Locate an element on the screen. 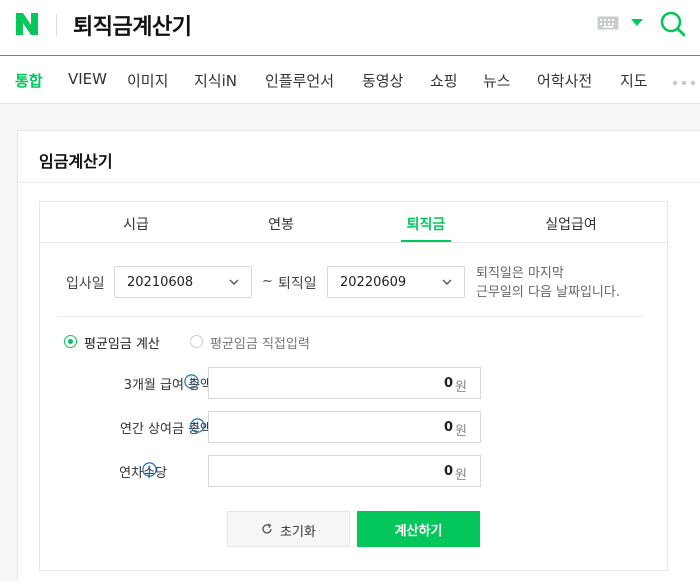 The height and width of the screenshot is (581, 700). caret-down-icon is located at coordinates (637, 23).